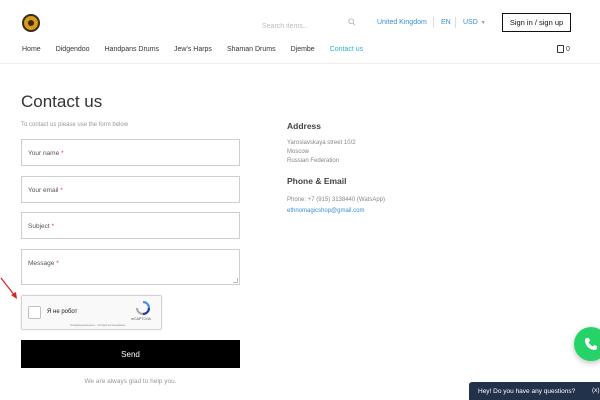 This screenshot has height=400, width=600. What do you see at coordinates (75, 125) in the screenshot?
I see `form-subtitle: To contact us please use the form below` at bounding box center [75, 125].